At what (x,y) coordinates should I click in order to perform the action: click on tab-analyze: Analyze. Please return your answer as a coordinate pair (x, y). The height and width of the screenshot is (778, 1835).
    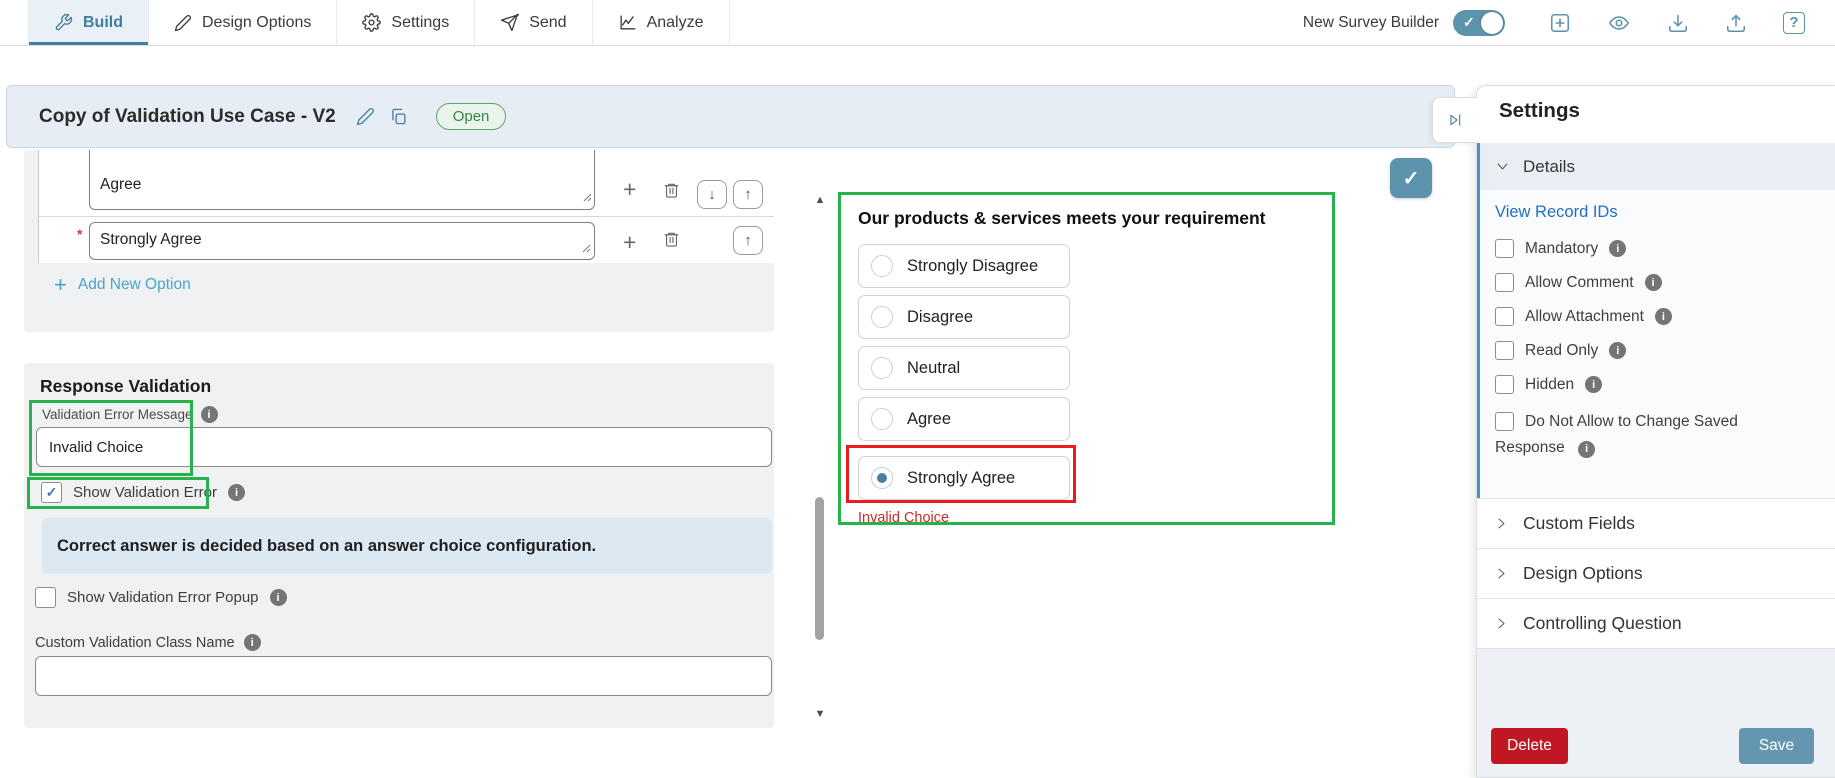
    Looking at the image, I should click on (660, 22).